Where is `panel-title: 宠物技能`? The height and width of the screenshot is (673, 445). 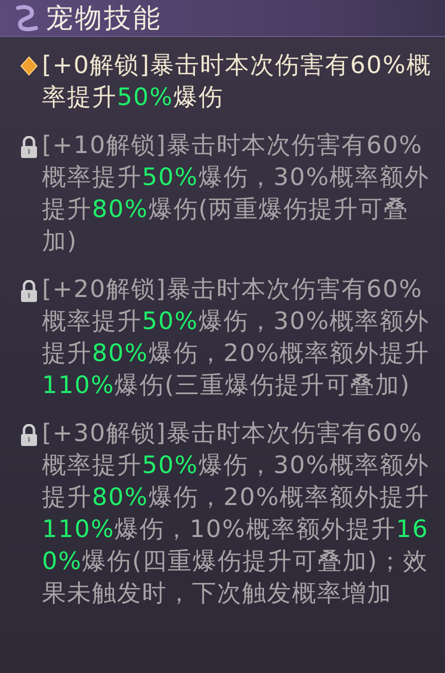 panel-title: 宠物技能 is located at coordinates (104, 19).